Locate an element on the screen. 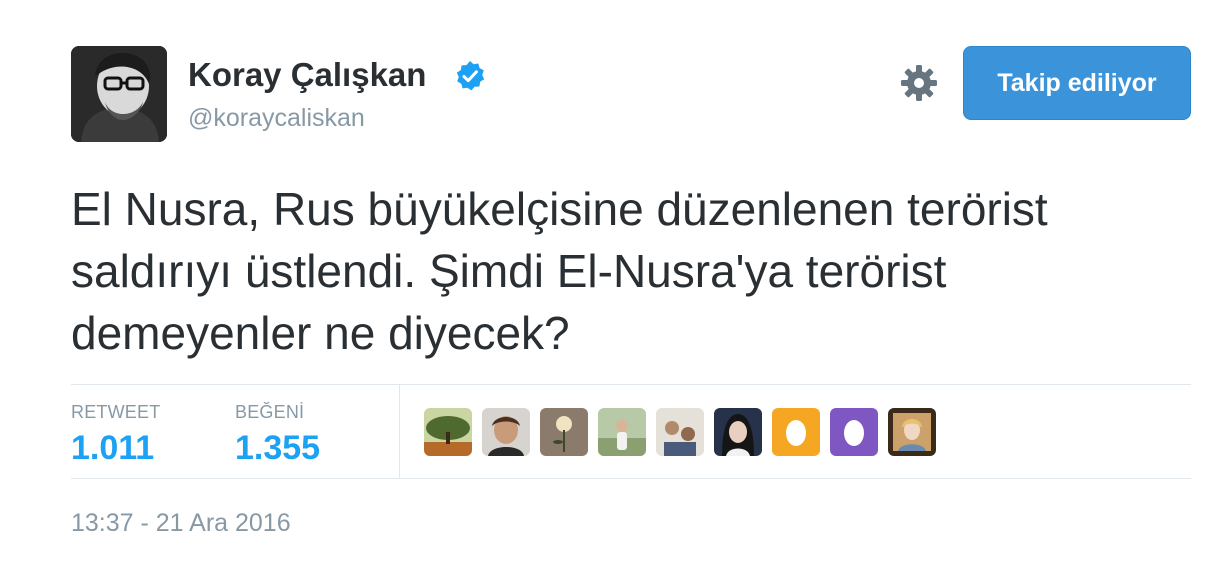  tweet-timestamp: 13:37 - 21 Ara 2016 is located at coordinates (181, 523).